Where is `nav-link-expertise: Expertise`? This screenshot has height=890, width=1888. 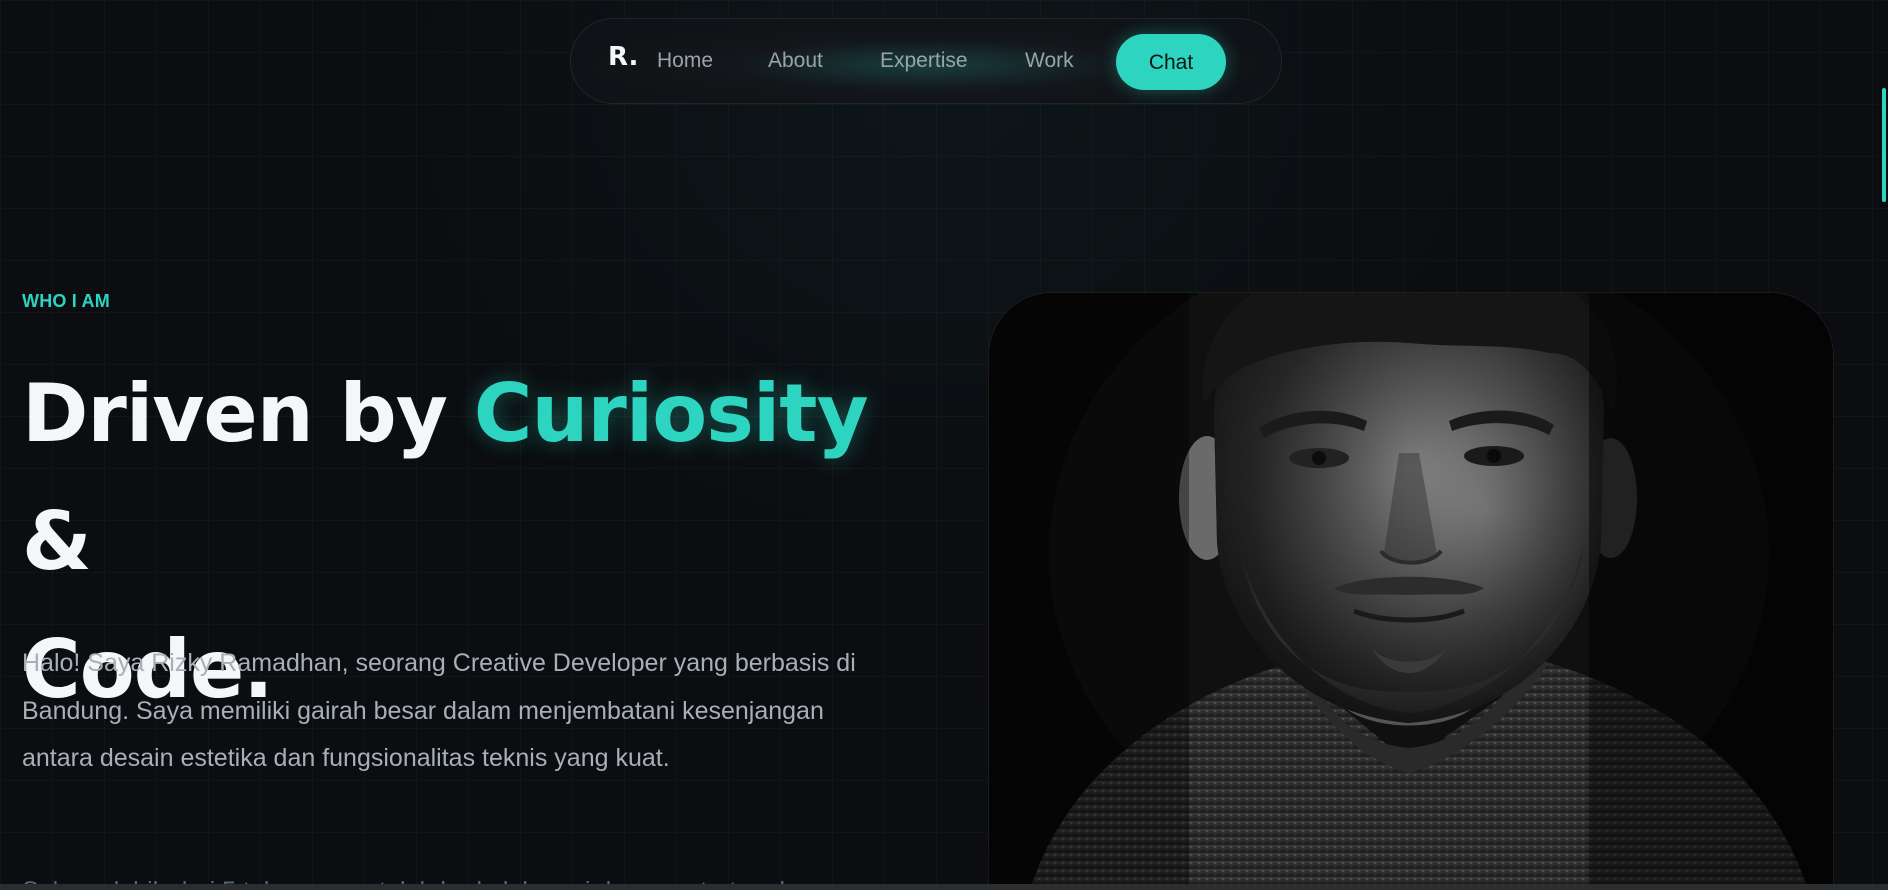 nav-link-expertise: Expertise is located at coordinates (924, 61).